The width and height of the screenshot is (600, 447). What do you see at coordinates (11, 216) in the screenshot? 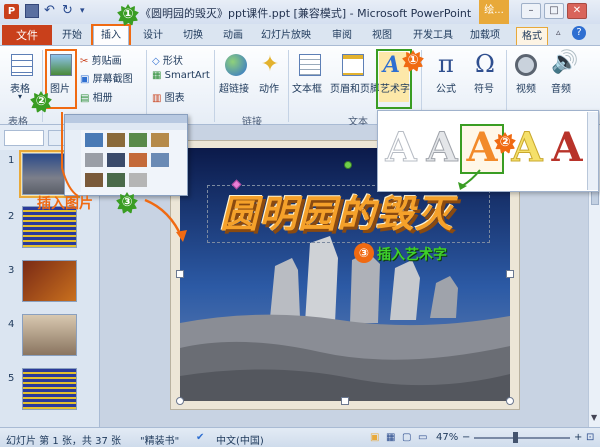
I see `thumbnail-number: 2` at bounding box center [11, 216].